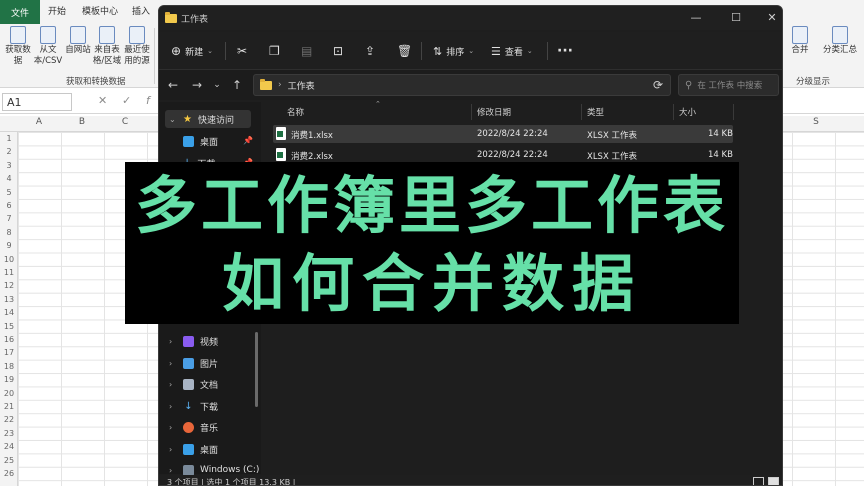 This screenshot has height=486, width=864. What do you see at coordinates (9, 312) in the screenshot?
I see `row-header: 14` at bounding box center [9, 312].